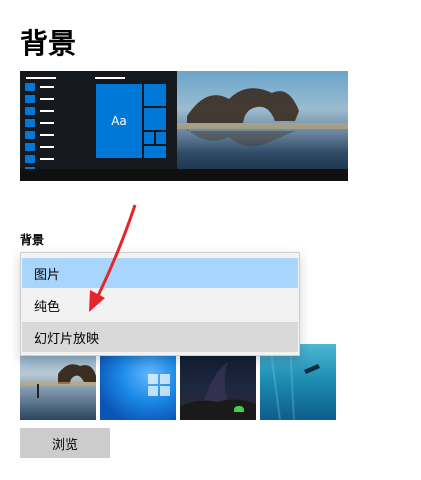  Describe the element at coordinates (48, 43) in the screenshot. I see `page-title: 背景` at that location.